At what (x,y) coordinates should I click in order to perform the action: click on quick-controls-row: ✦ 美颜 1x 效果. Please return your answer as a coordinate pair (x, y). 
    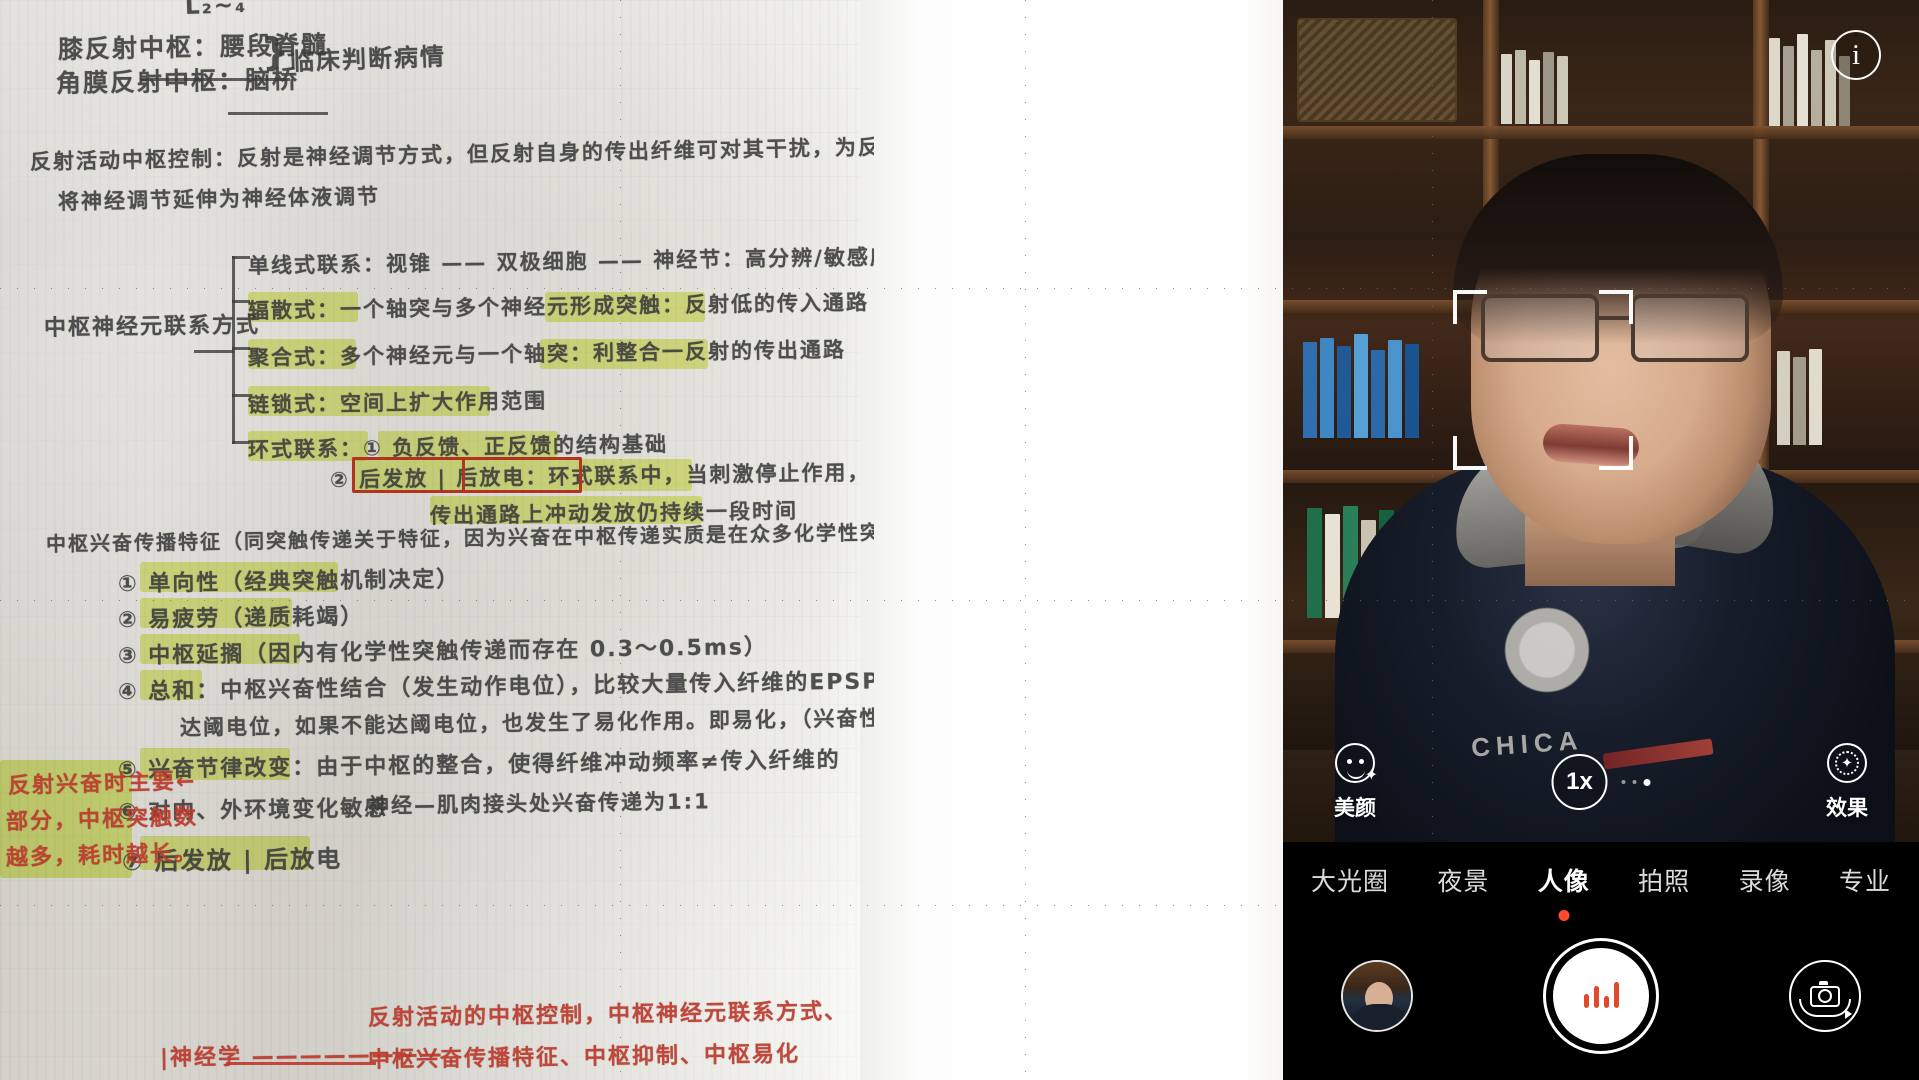
    Looking at the image, I should click on (1601, 782).